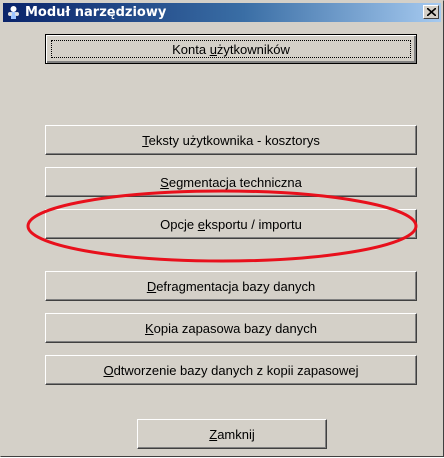  I want to click on button-label: Segmentacja techniczna, so click(231, 182).